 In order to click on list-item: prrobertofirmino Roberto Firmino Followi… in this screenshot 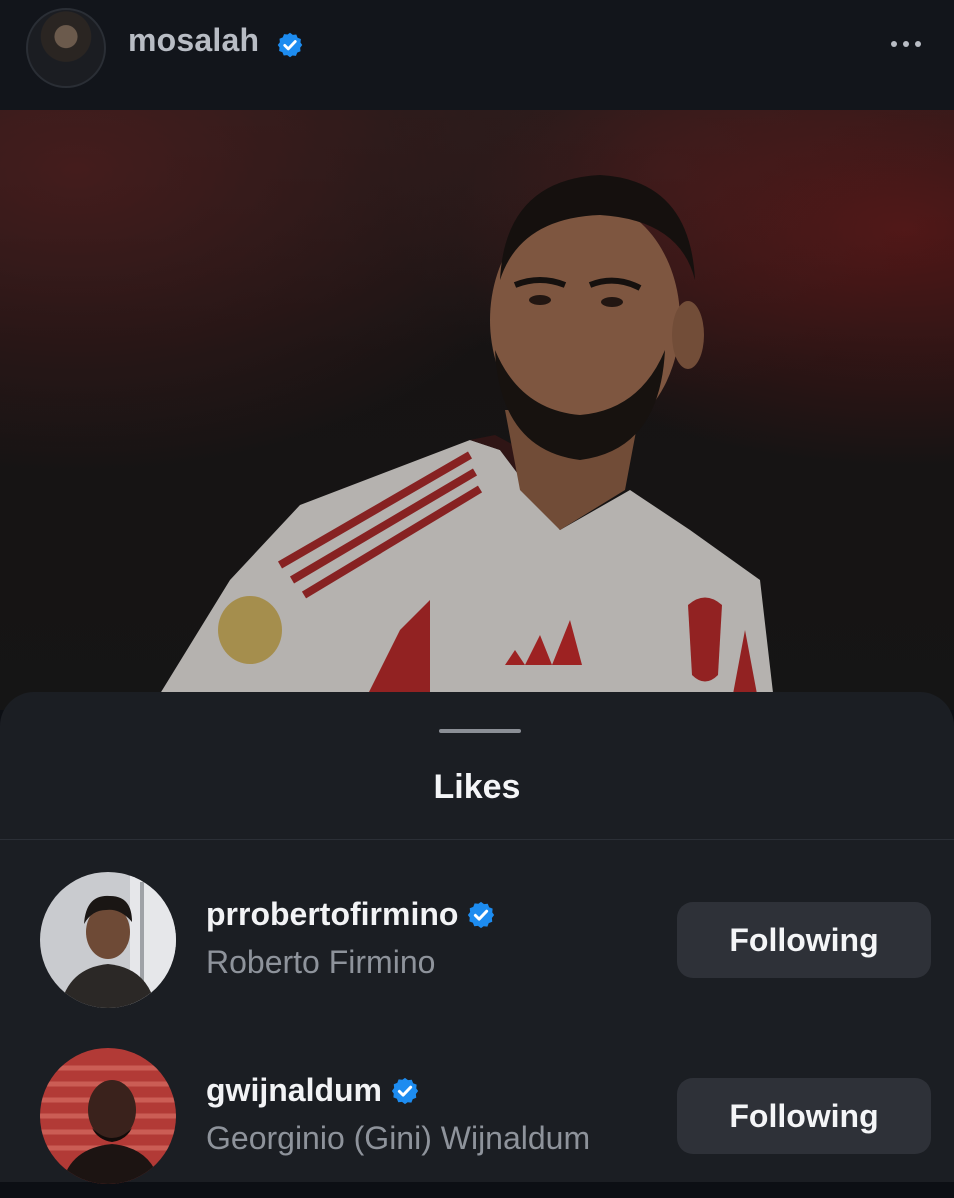, I will do `click(477, 947)`.